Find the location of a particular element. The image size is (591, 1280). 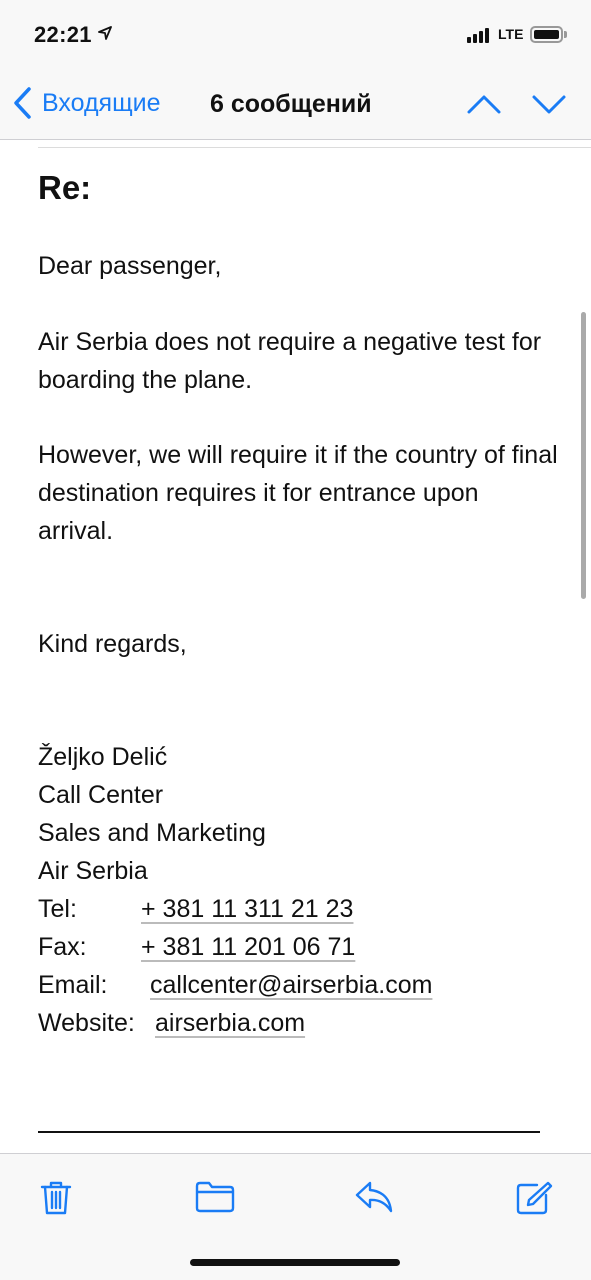

website-link: airserbia.com is located at coordinates (230, 1023).